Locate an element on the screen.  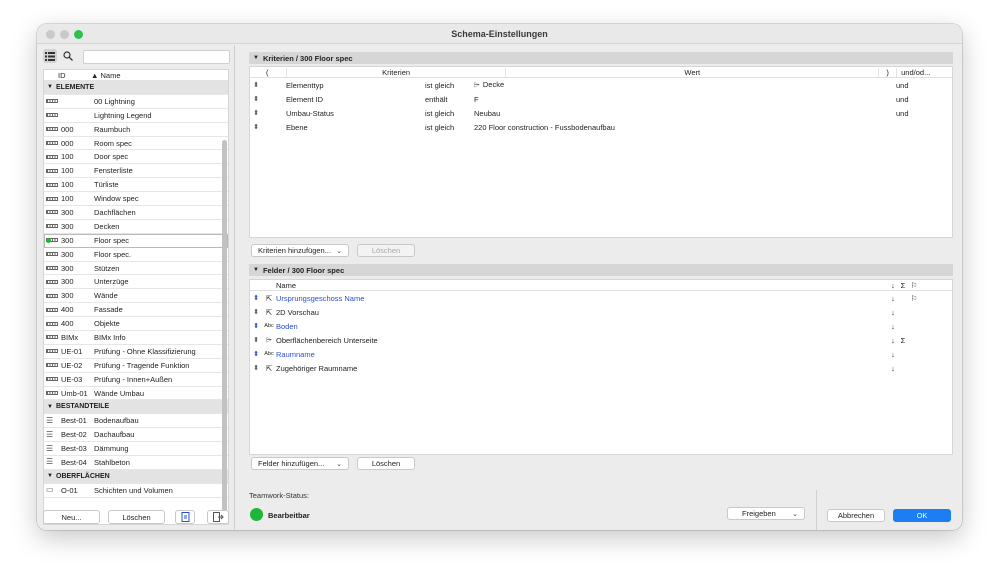
list-item: 300 Wände is located at coordinates (136, 296).